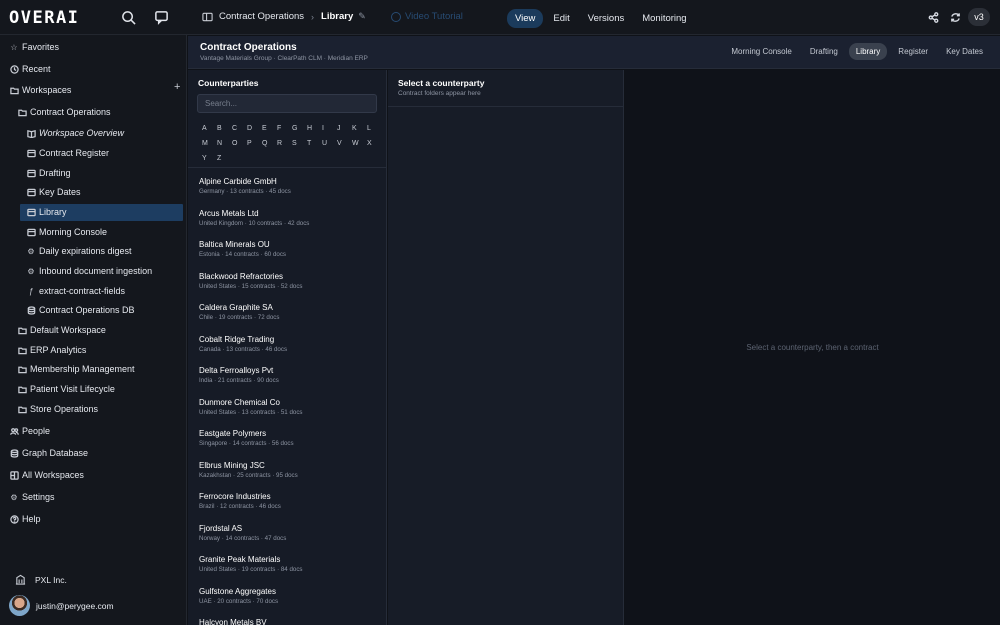 Image resolution: width=1000 pixels, height=625 pixels. Describe the element at coordinates (265, 143) in the screenshot. I see `letter-filter-q: Q` at that location.